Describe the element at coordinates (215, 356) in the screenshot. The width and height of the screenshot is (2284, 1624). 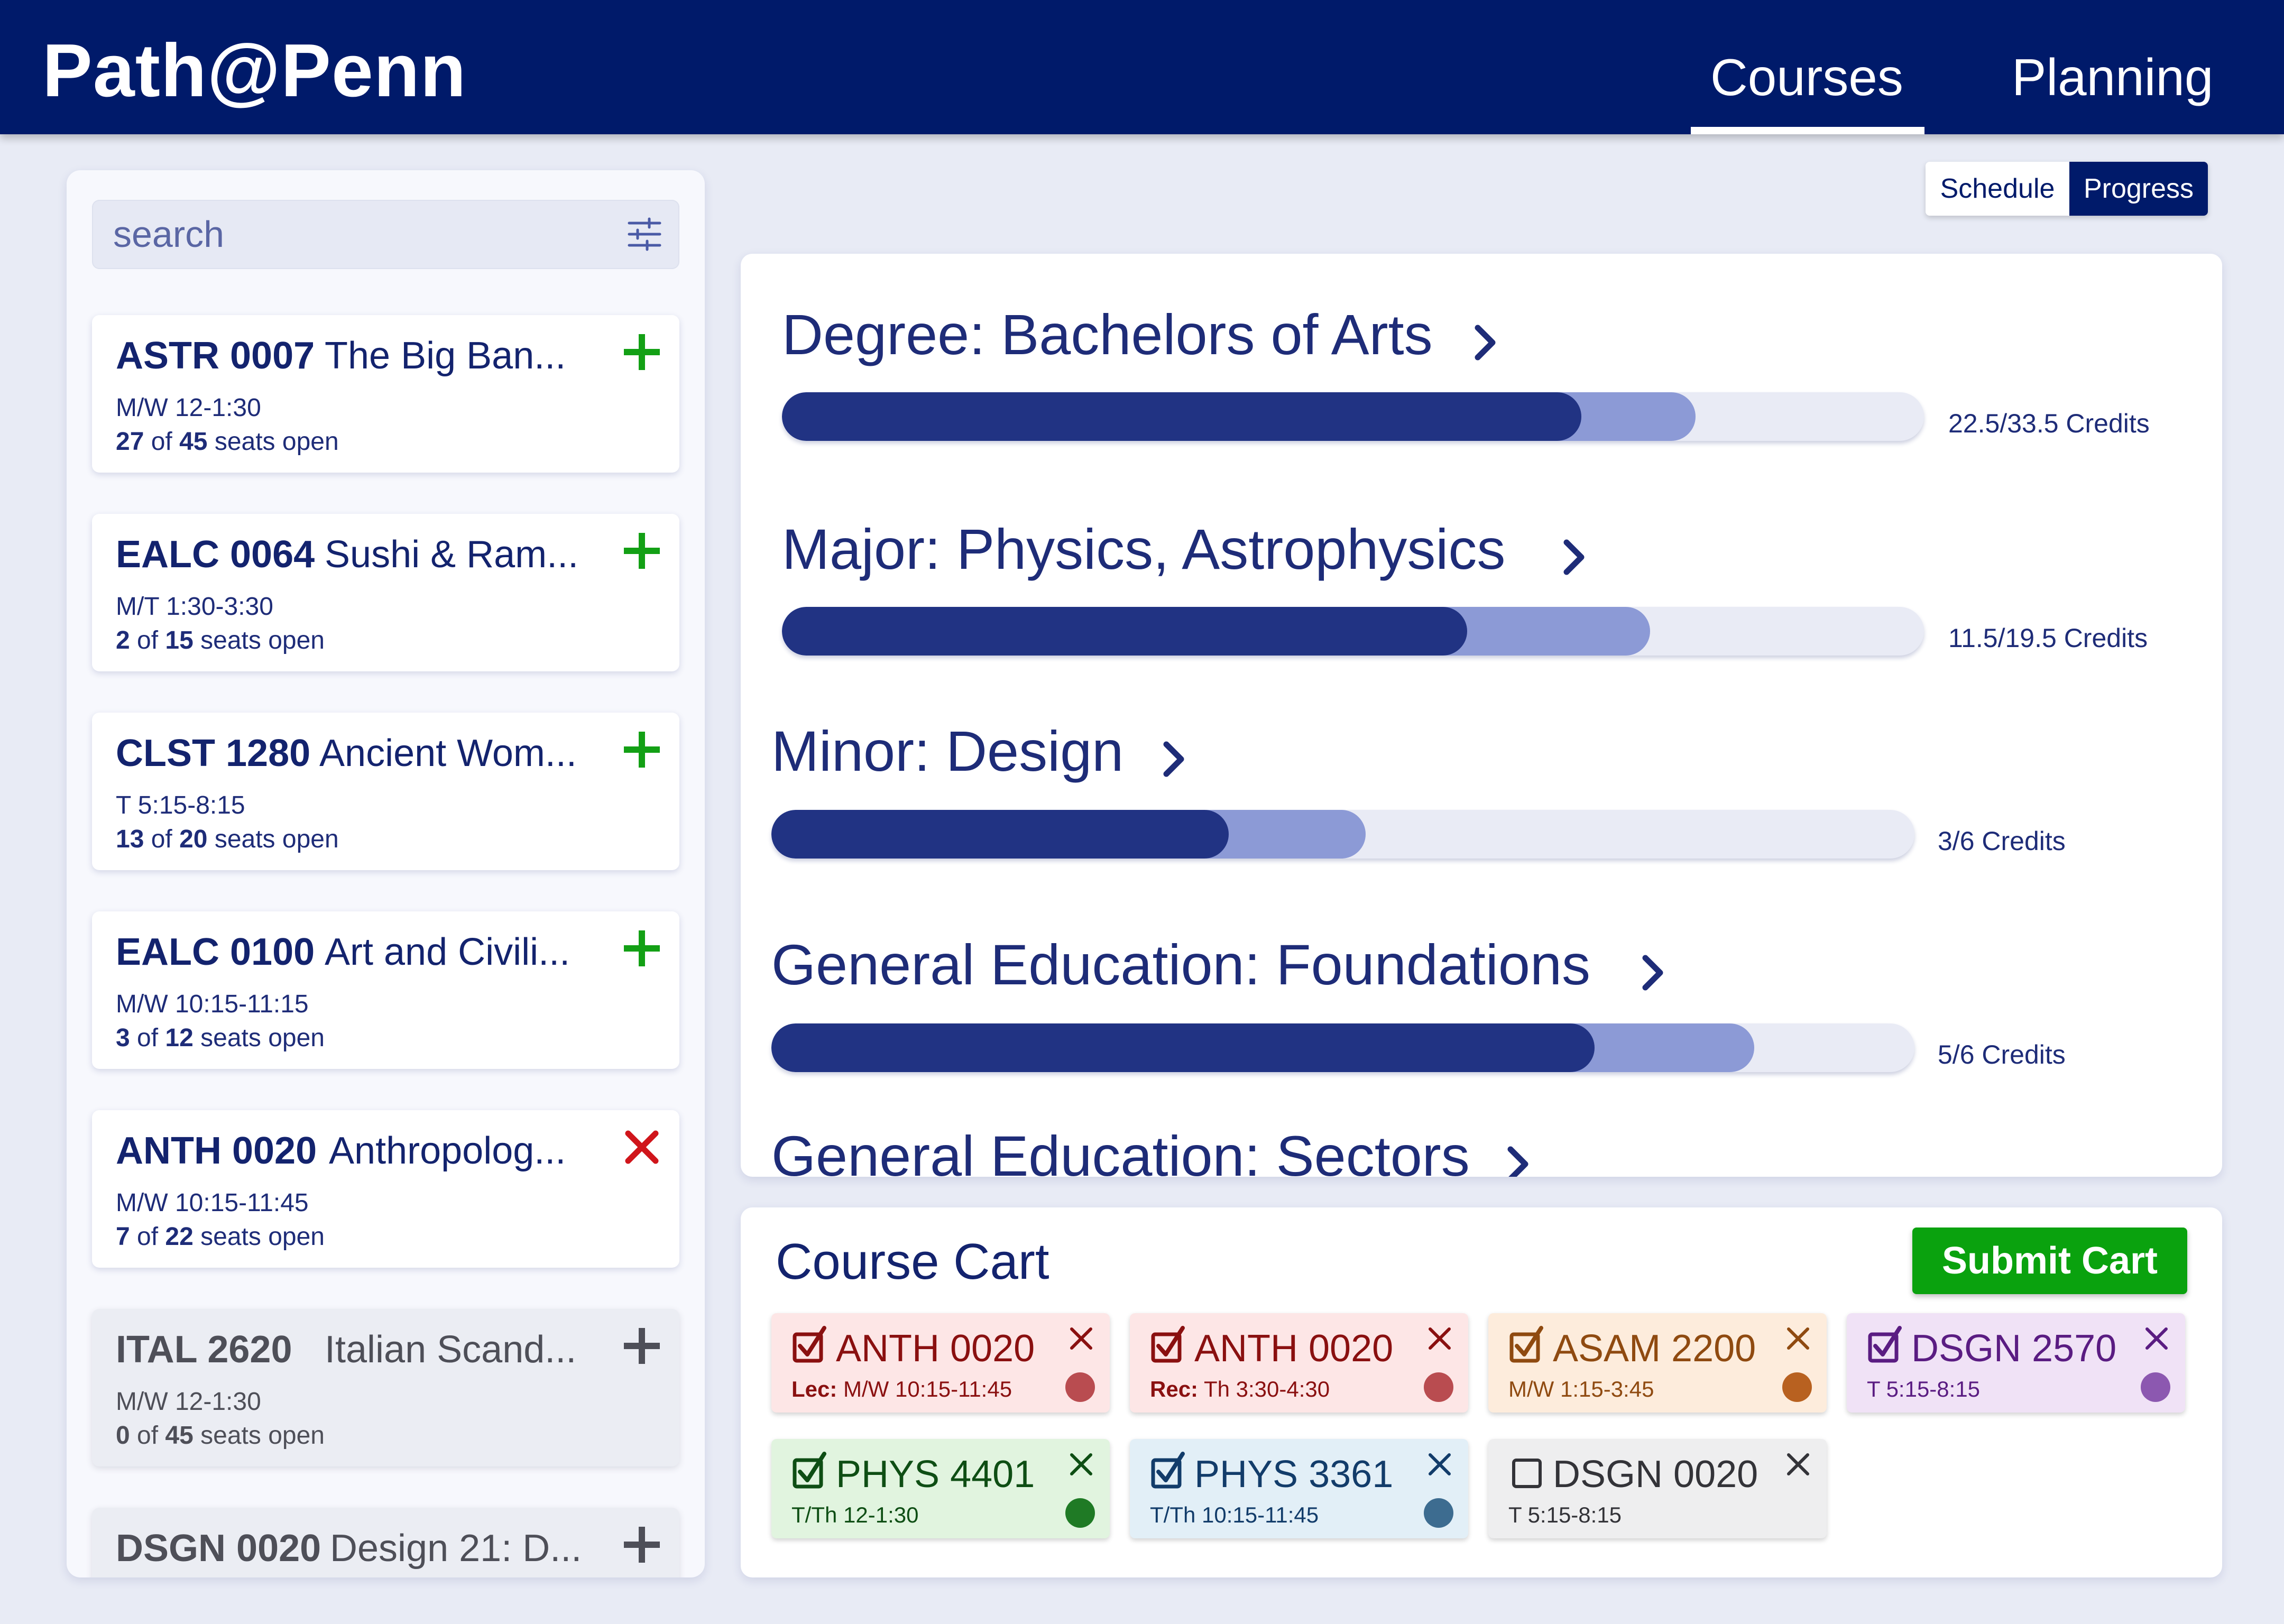
I see `course-code: ASTR 0007` at that location.